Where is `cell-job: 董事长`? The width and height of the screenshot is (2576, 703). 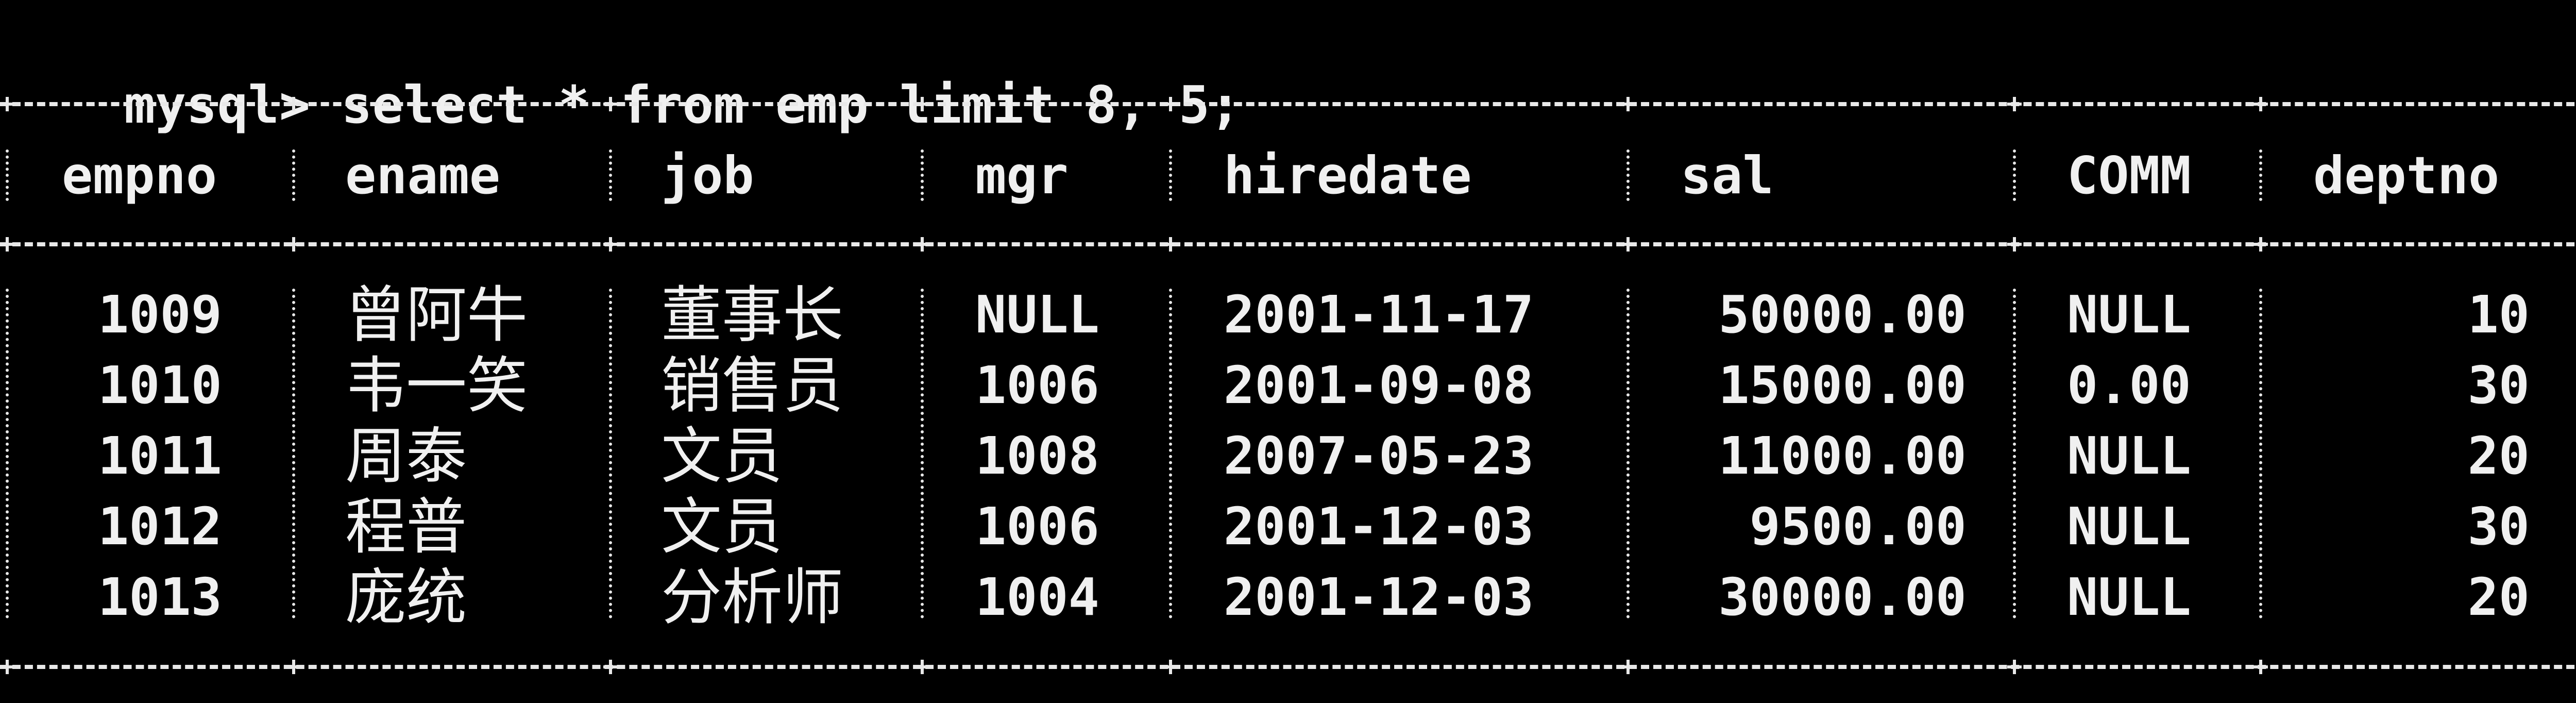 cell-job: 董事长 is located at coordinates (752, 314).